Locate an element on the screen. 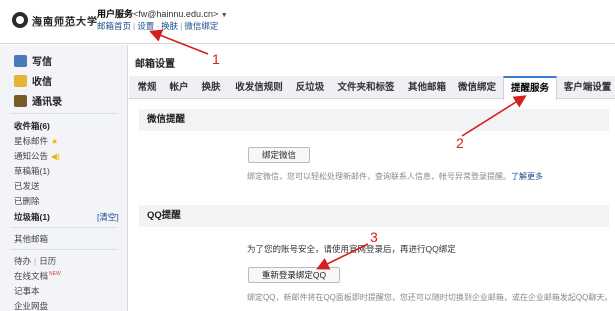 This screenshot has height=311, width=615. user-info: 用户服务<fw@hainnu.edu.cn> ▼ is located at coordinates (162, 13).